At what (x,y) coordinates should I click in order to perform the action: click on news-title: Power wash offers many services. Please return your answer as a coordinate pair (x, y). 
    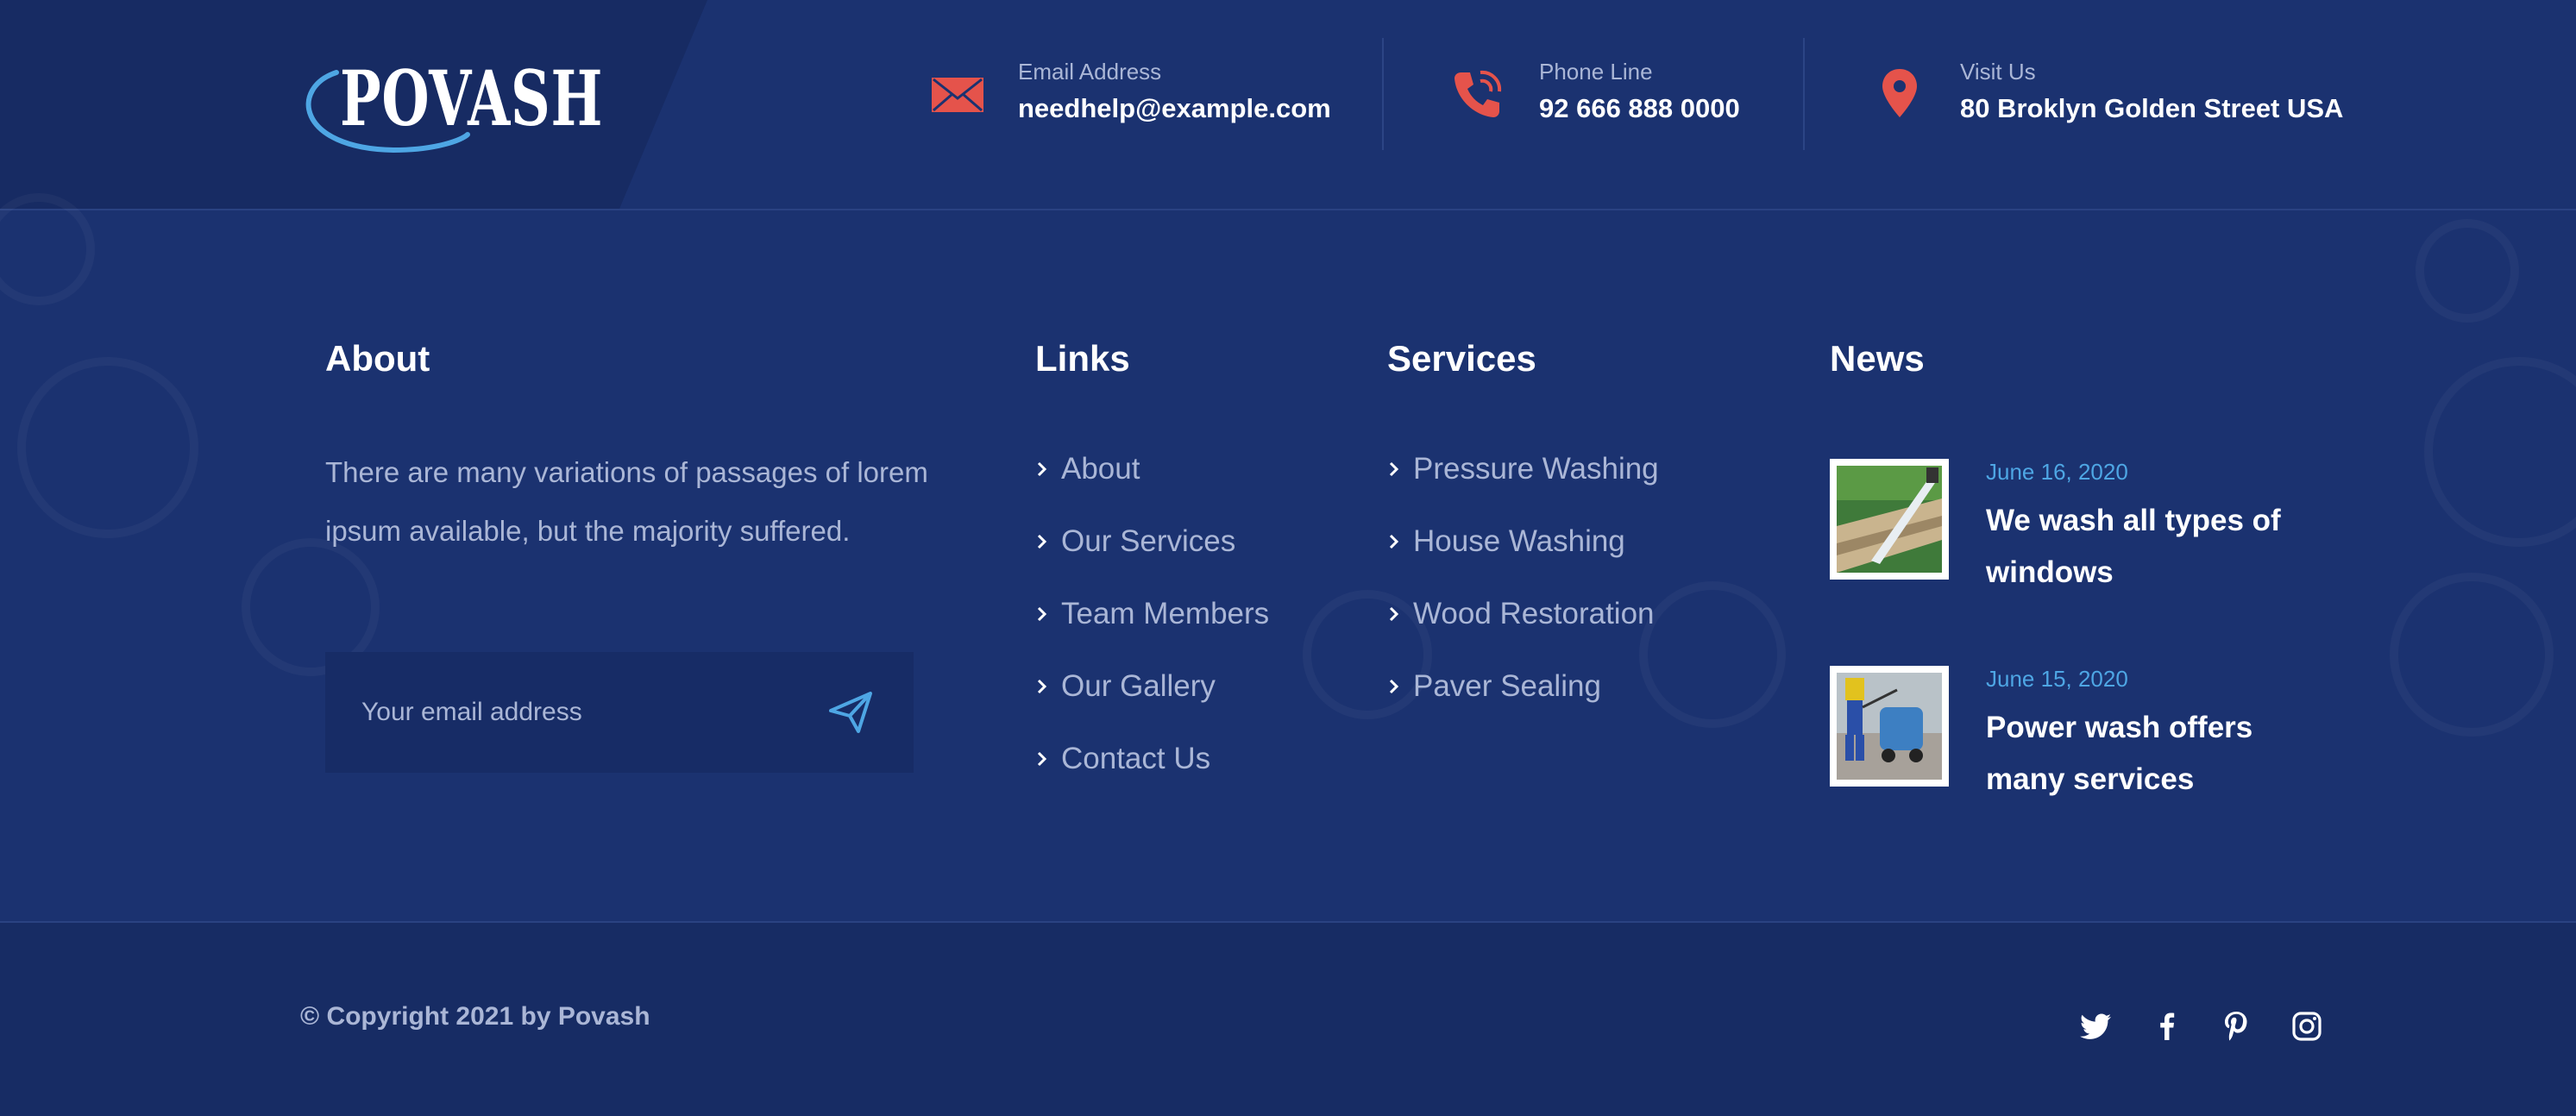
    Looking at the image, I should click on (2150, 754).